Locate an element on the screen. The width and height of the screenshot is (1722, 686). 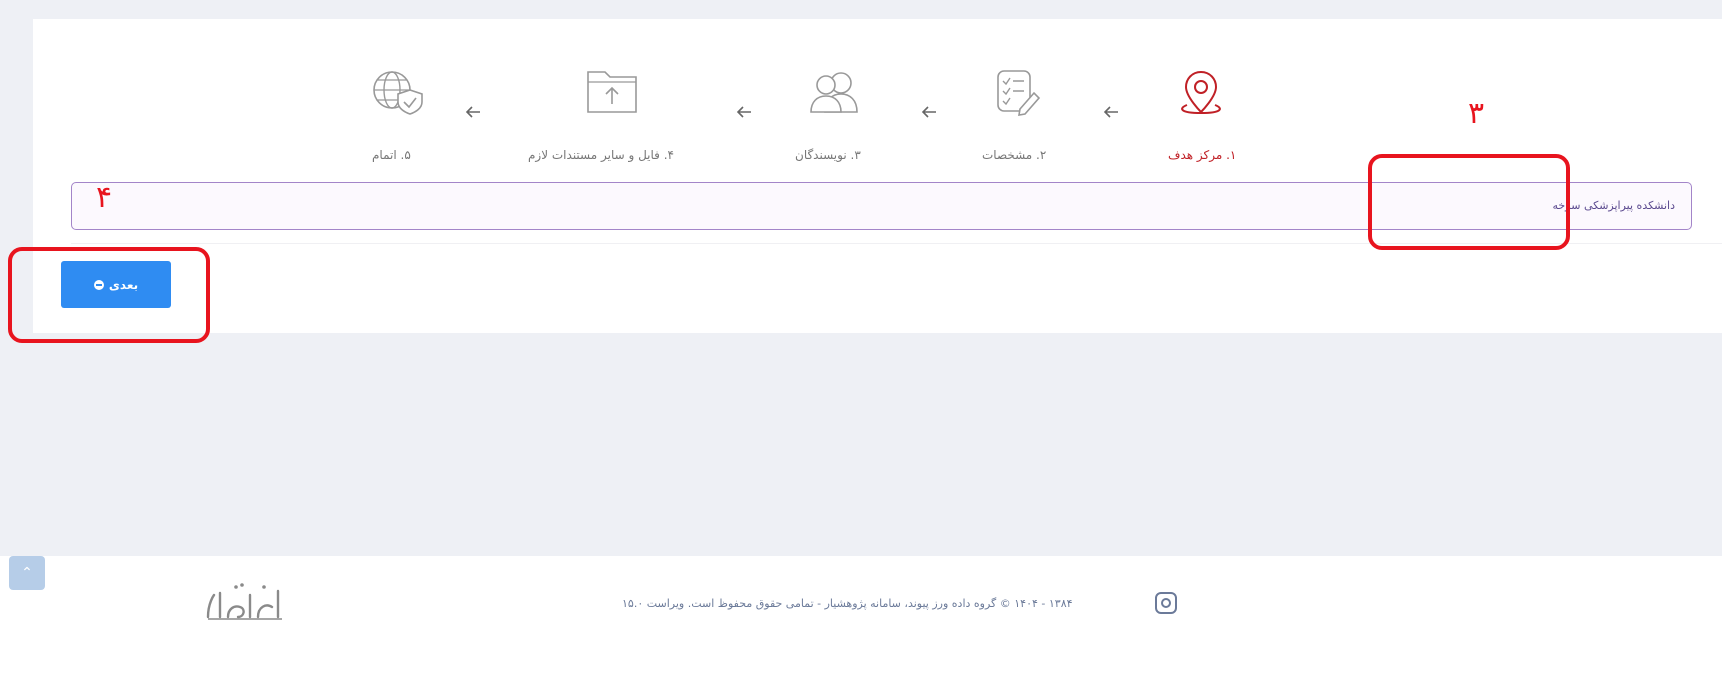
step-label: ۲. مشخصات is located at coordinates (1014, 155).